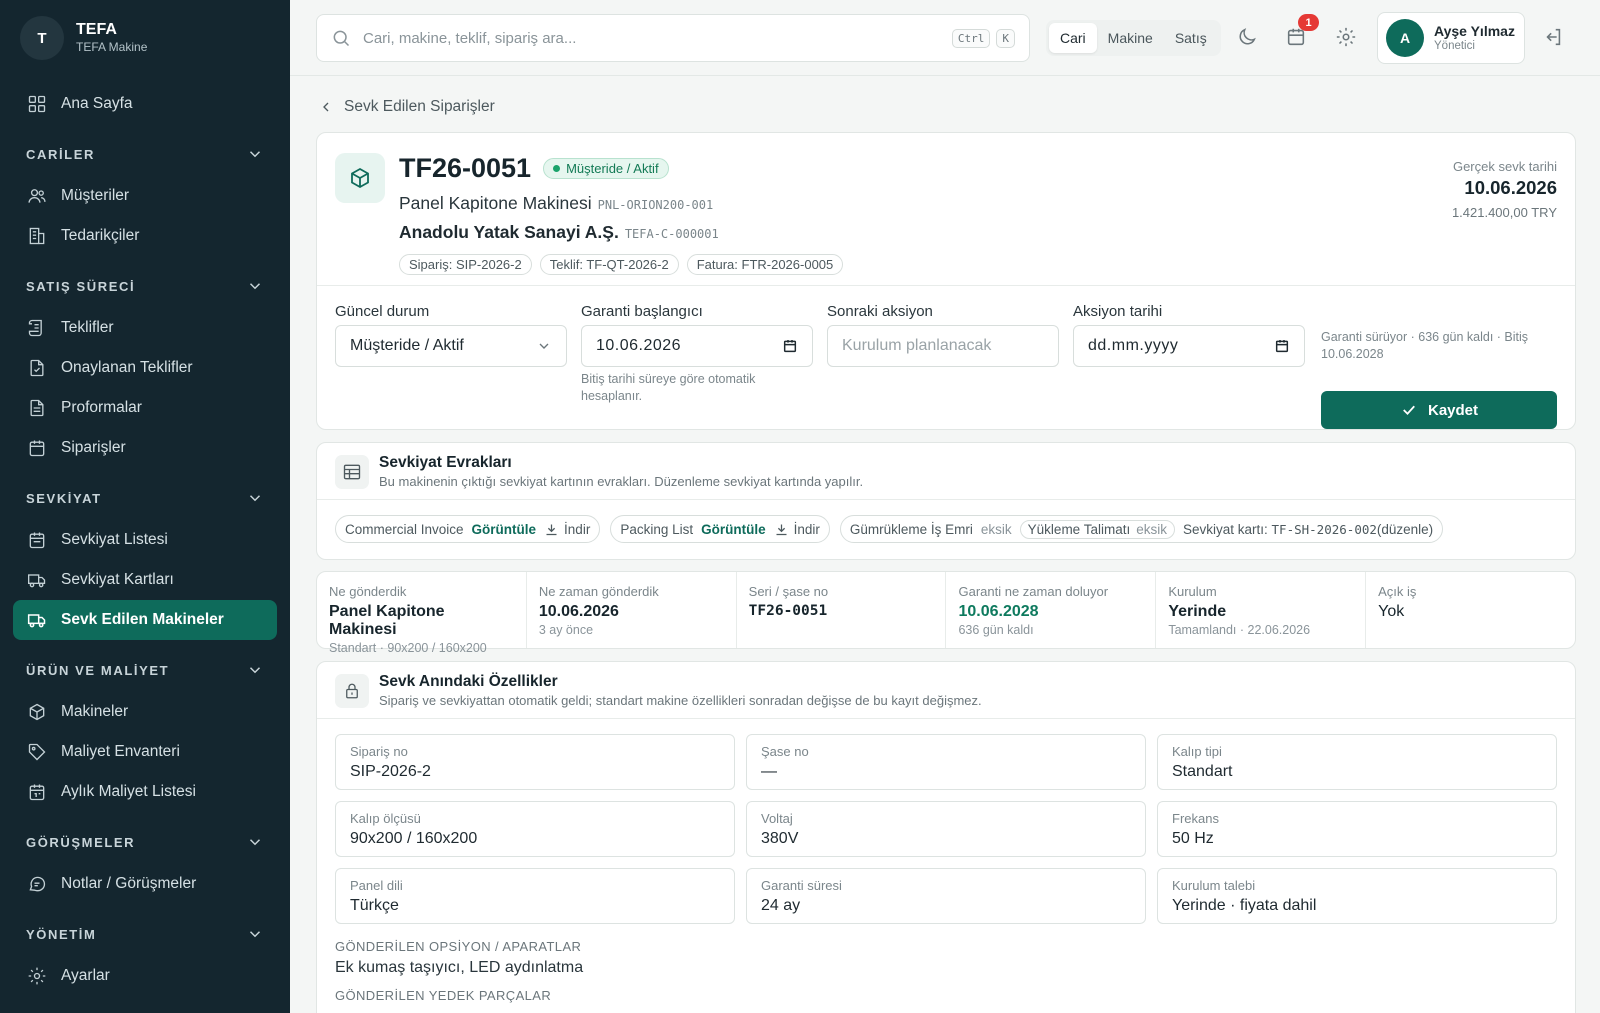  Describe the element at coordinates (37, 408) in the screenshot. I see `file-text-icon` at that location.